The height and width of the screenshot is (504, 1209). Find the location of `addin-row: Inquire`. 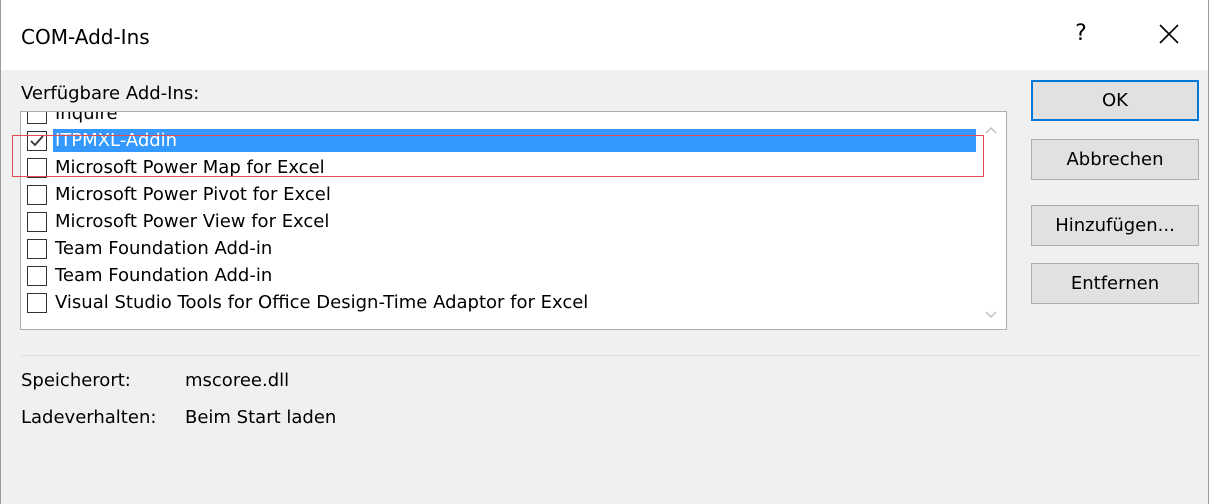

addin-row: Inquire is located at coordinates (499, 119).